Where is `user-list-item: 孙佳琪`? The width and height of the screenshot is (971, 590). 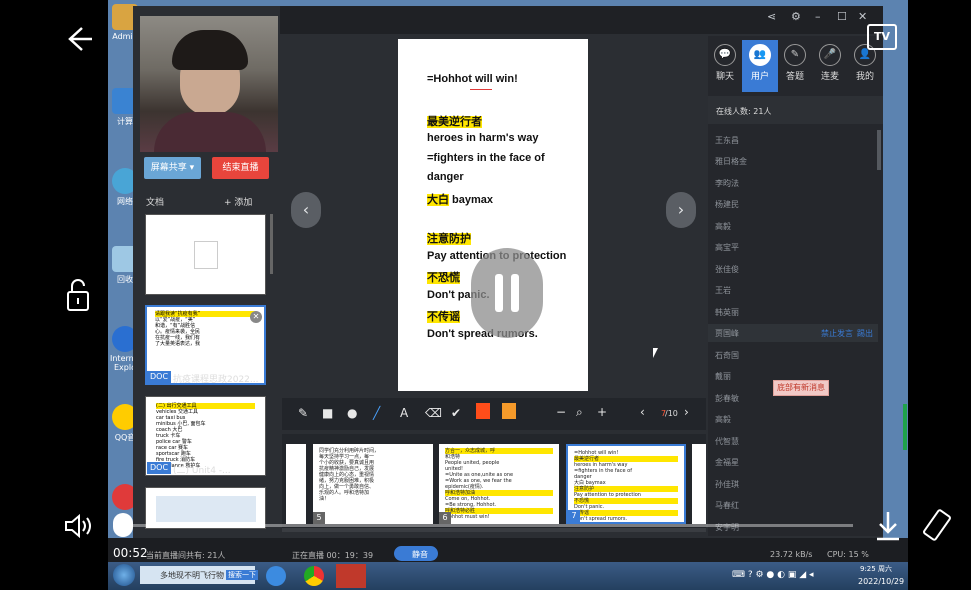 user-list-item: 孙佳琪 is located at coordinates (727, 484).